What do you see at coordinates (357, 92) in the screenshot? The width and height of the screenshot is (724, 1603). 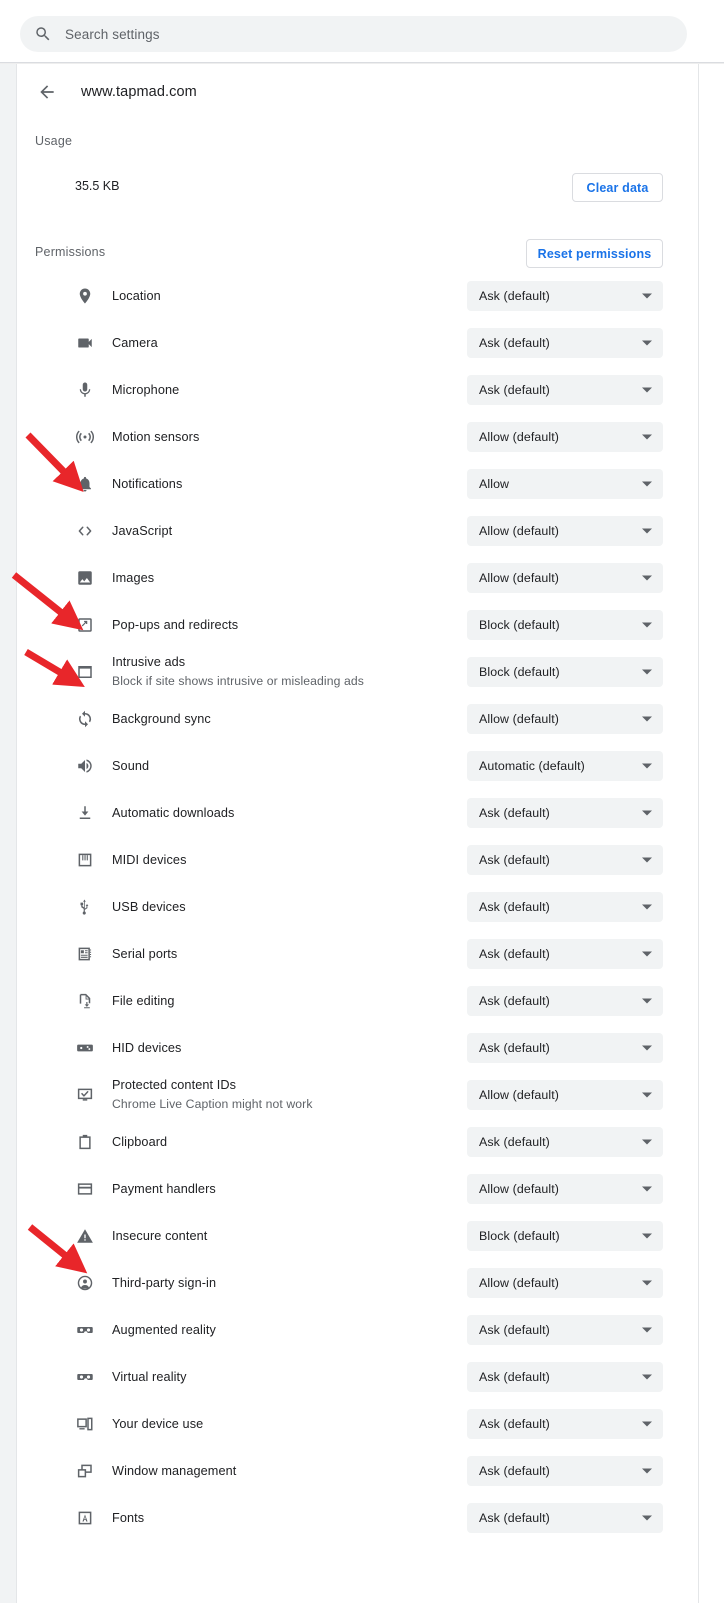 I see `site-header: www.tapmad.com` at bounding box center [357, 92].